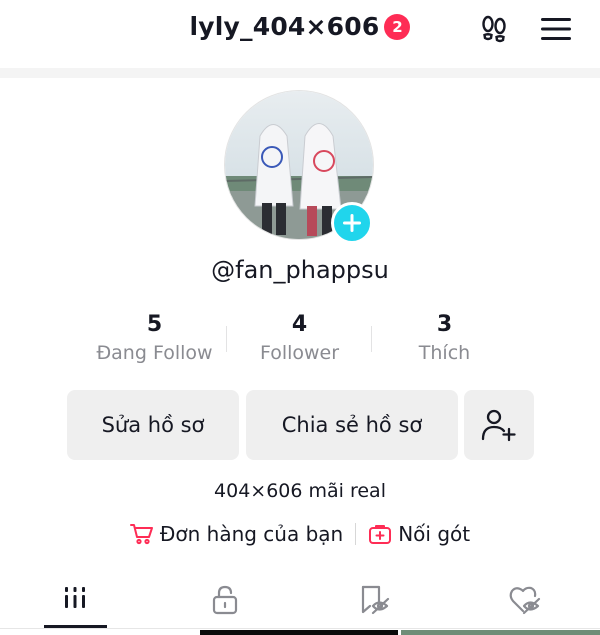  I want to click on profile-tabs, so click(300, 603).